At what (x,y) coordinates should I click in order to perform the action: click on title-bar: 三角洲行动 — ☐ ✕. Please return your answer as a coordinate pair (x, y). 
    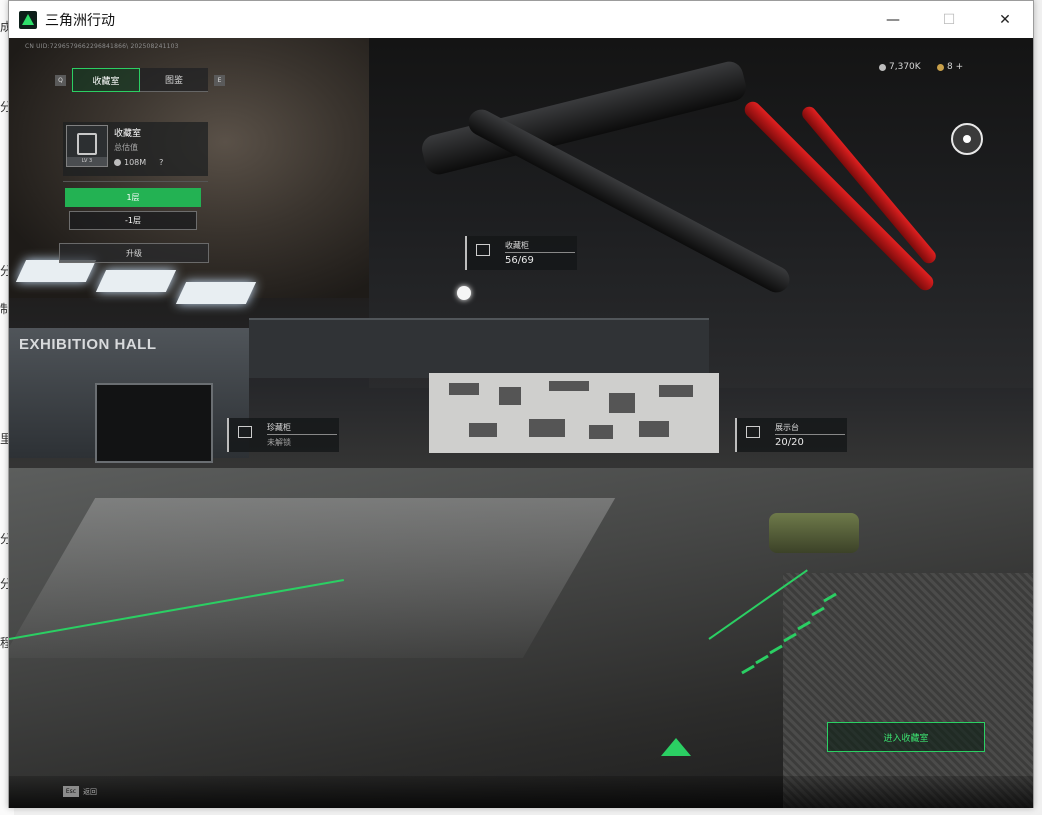
    Looking at the image, I should click on (521, 19).